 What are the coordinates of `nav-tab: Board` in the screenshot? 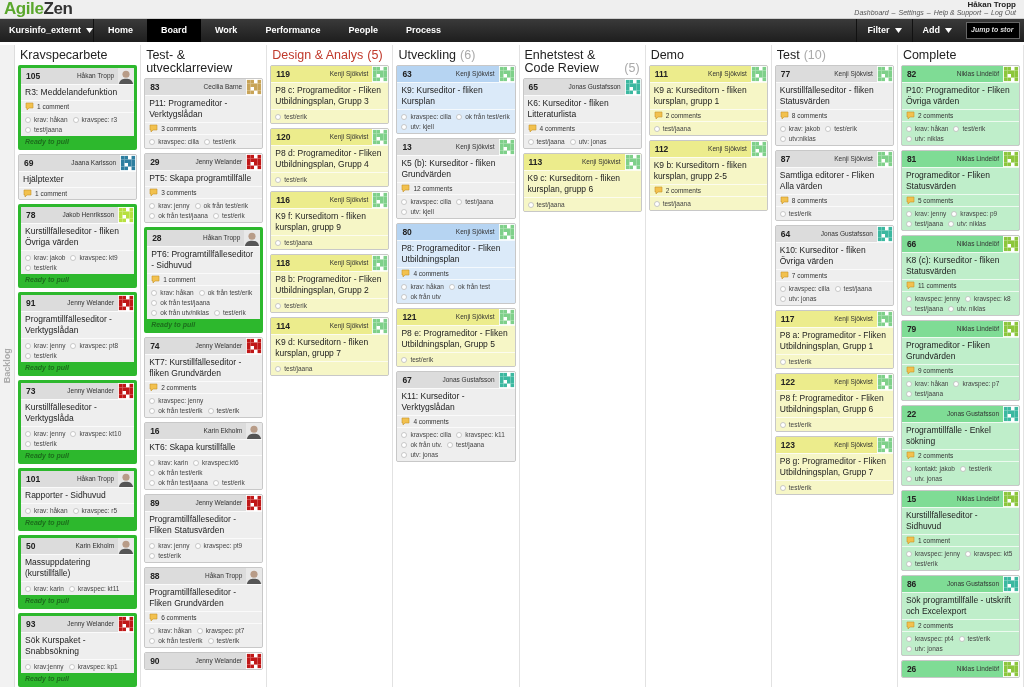 It's located at (174, 30).